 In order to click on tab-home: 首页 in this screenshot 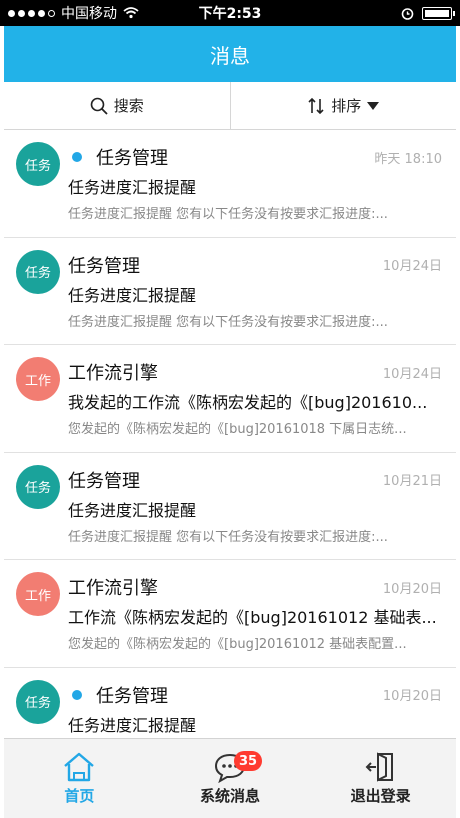, I will do `click(79, 778)`.